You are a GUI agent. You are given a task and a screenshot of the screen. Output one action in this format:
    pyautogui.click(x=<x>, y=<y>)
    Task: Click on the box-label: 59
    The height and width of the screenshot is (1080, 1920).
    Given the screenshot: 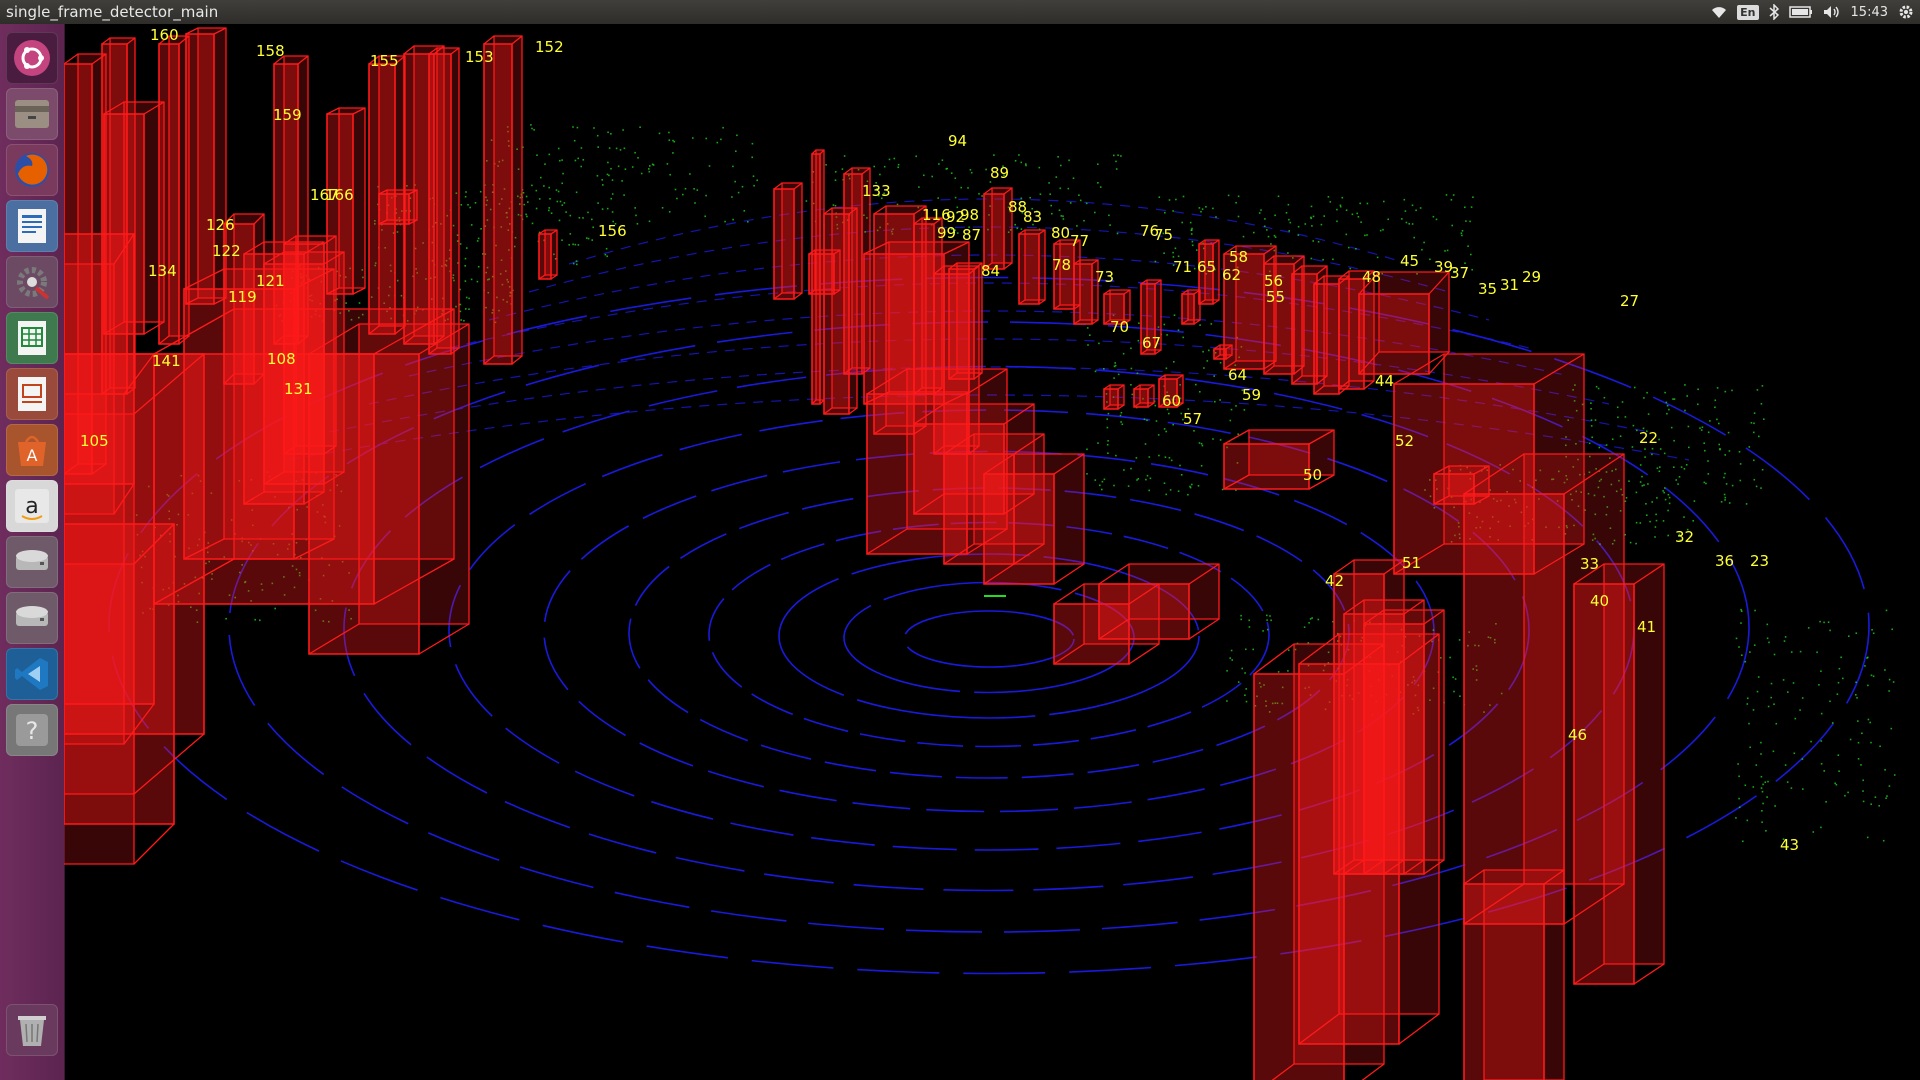 What is the action you would take?
    pyautogui.click(x=1251, y=395)
    